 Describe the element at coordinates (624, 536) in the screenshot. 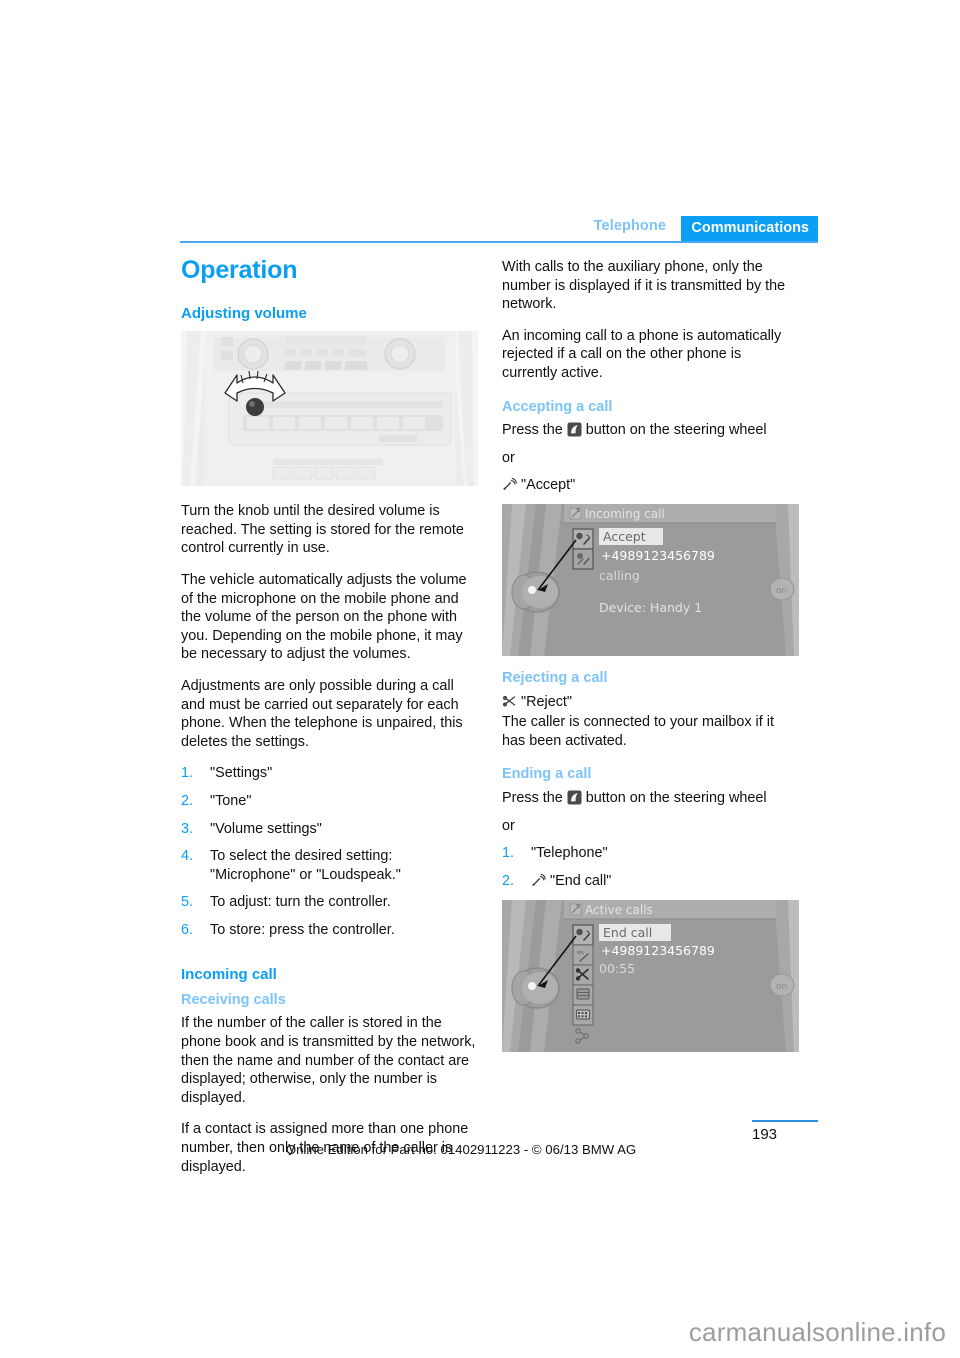

I see `screen-highlight-accept: Accept` at that location.